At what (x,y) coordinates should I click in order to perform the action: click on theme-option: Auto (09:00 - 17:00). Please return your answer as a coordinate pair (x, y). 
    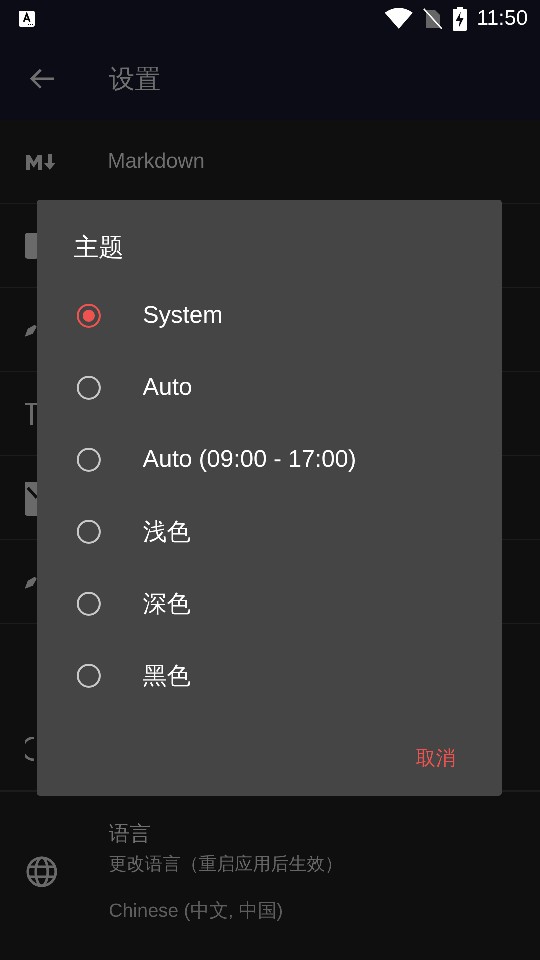
    Looking at the image, I should click on (269, 460).